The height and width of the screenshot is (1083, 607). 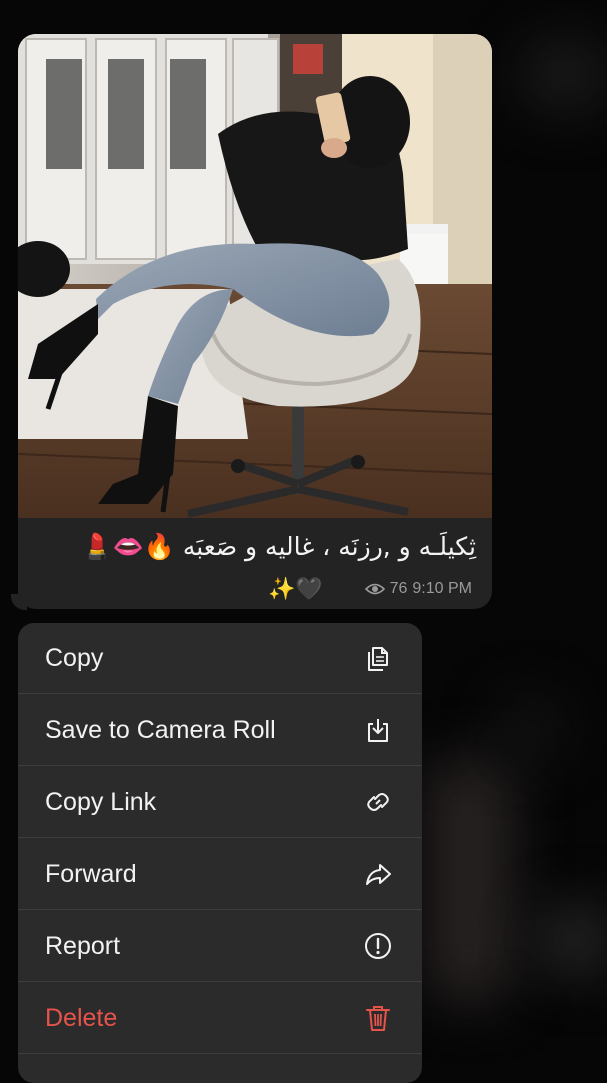 What do you see at coordinates (220, 874) in the screenshot?
I see `menu-item-forward: Forward` at bounding box center [220, 874].